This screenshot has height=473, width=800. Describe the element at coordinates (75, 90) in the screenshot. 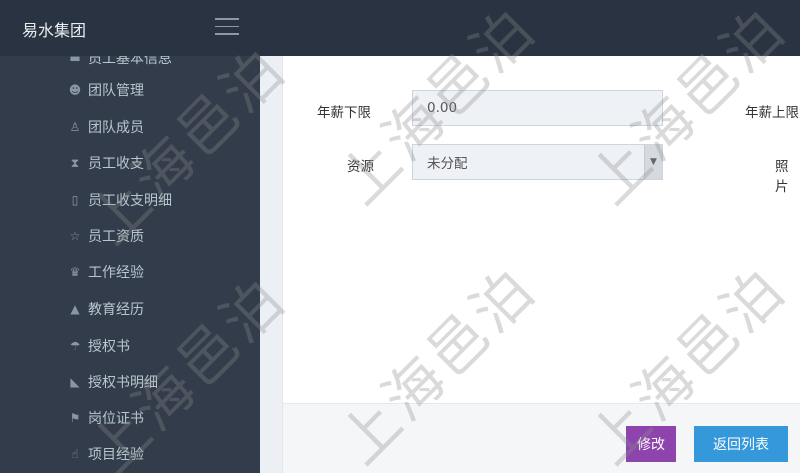

I see `users-icon: ☻` at that location.